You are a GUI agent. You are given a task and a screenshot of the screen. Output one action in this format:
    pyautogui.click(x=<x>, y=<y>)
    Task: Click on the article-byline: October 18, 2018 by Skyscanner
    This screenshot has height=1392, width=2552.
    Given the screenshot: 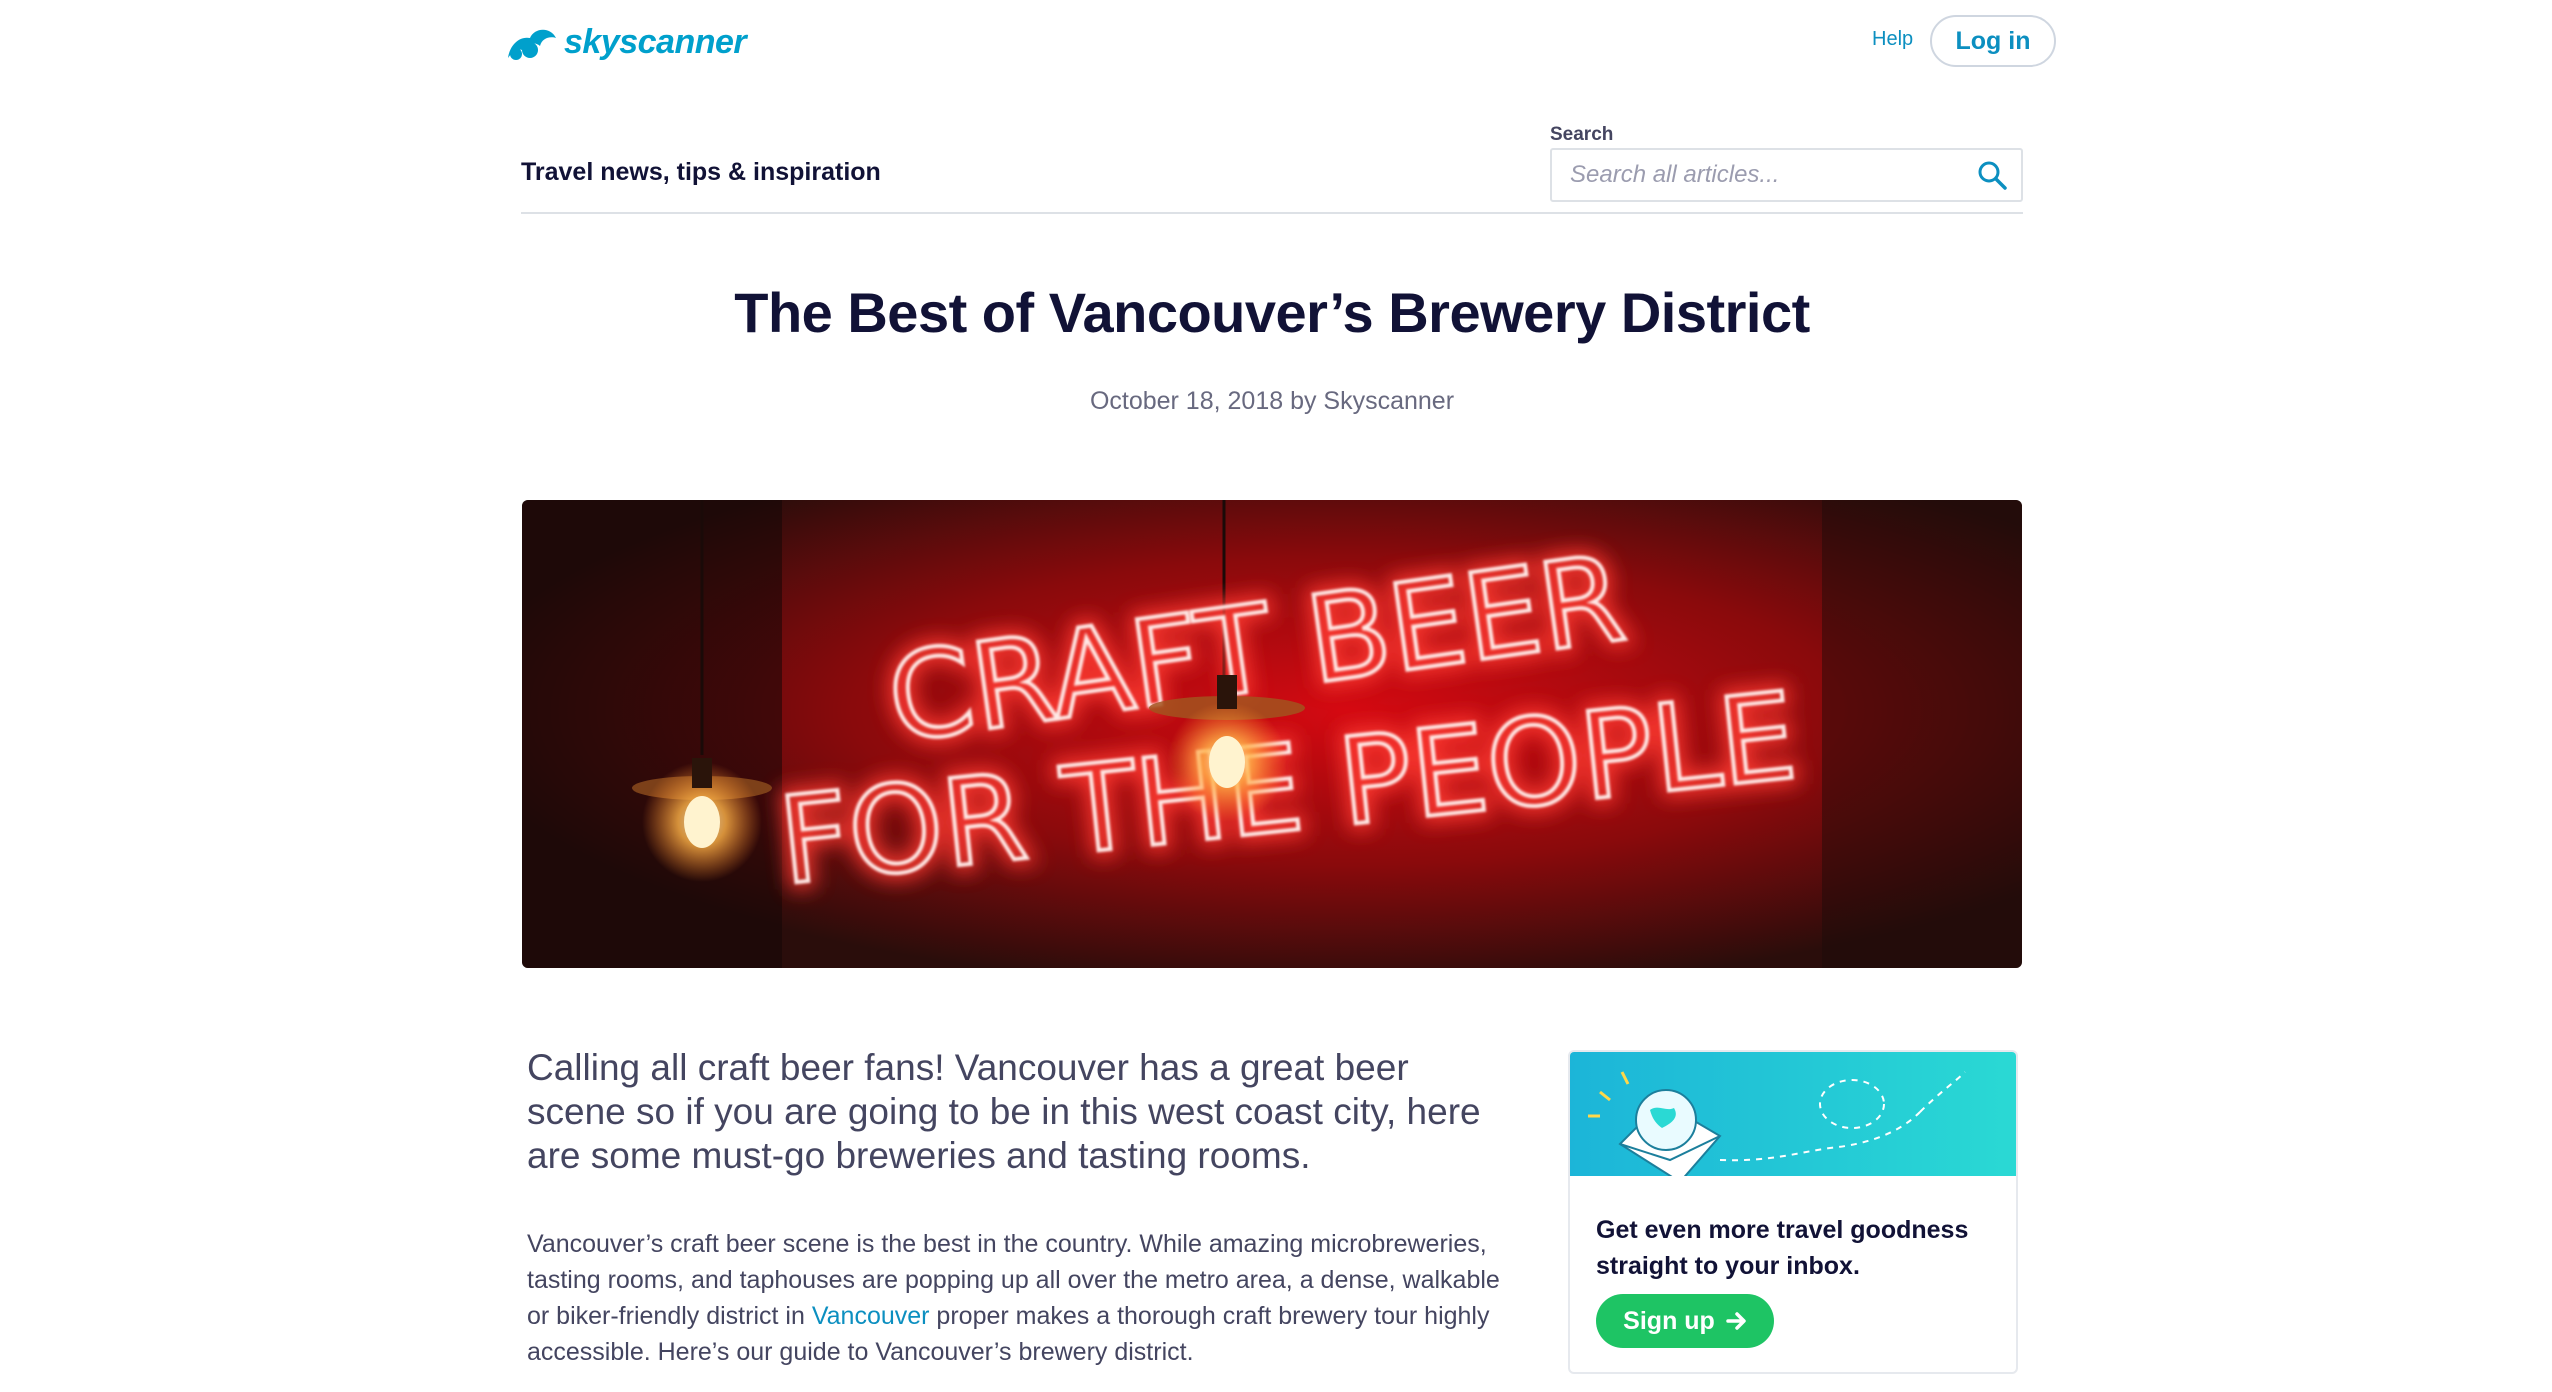 What is the action you would take?
    pyautogui.click(x=1272, y=401)
    